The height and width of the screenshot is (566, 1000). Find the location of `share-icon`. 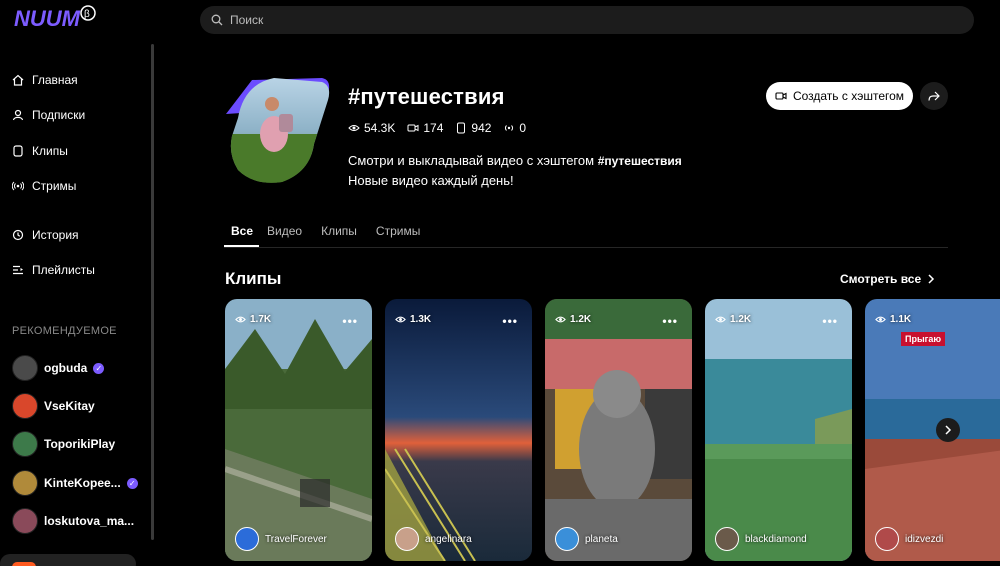

share-icon is located at coordinates (934, 96).